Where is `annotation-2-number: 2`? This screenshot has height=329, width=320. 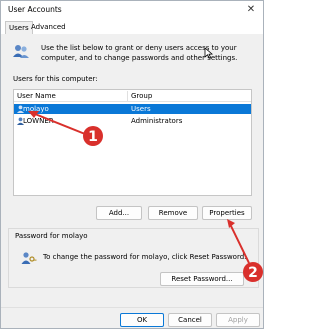
annotation-2-number: 2 is located at coordinates (253, 273).